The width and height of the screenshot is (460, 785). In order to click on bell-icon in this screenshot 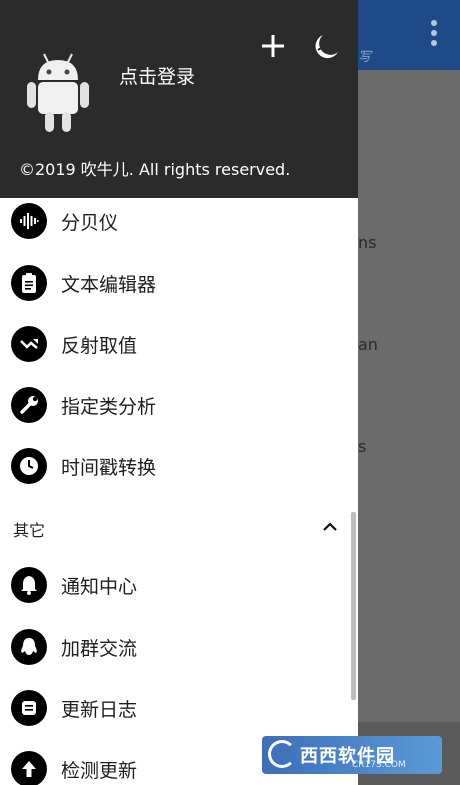, I will do `click(29, 585)`.